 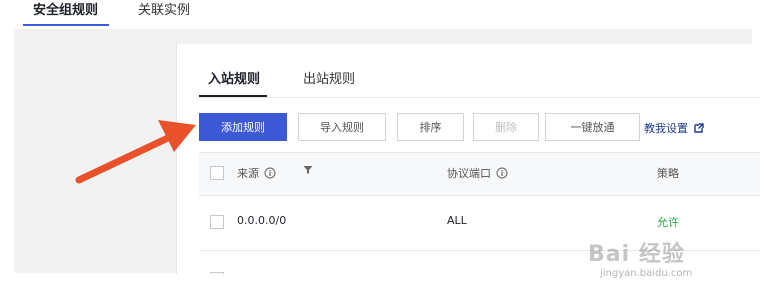 What do you see at coordinates (457, 220) in the screenshot?
I see `cell-protocol-port: ALL` at bounding box center [457, 220].